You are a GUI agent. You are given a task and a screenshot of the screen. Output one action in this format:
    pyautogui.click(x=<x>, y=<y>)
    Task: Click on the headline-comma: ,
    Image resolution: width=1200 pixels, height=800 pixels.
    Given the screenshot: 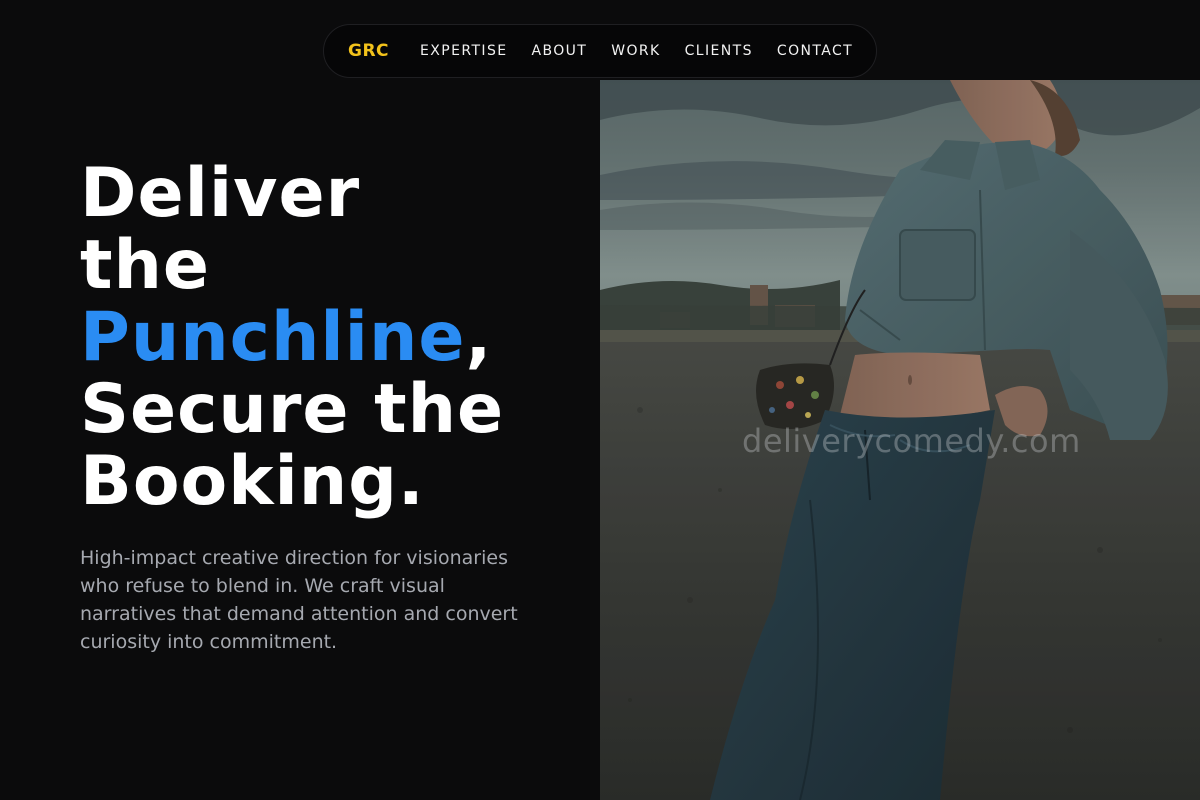 What is the action you would take?
    pyautogui.click(x=479, y=337)
    